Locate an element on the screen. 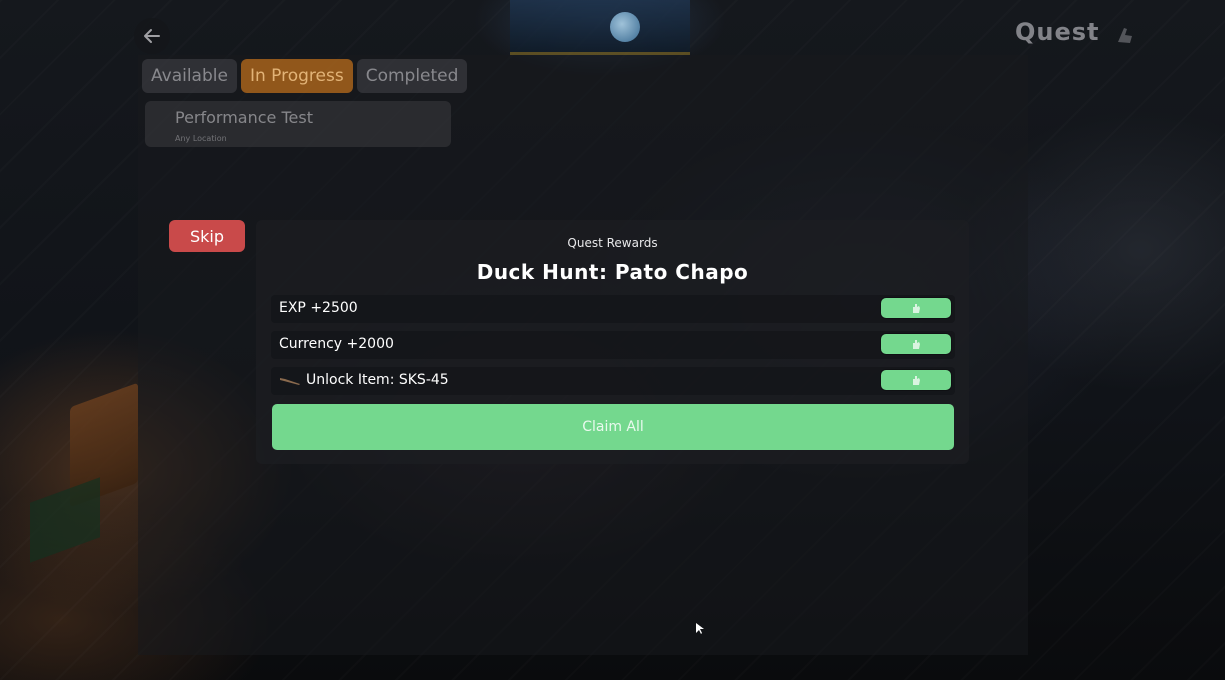 The height and width of the screenshot is (680, 1225). claim-all-button: Claim All is located at coordinates (613, 427).